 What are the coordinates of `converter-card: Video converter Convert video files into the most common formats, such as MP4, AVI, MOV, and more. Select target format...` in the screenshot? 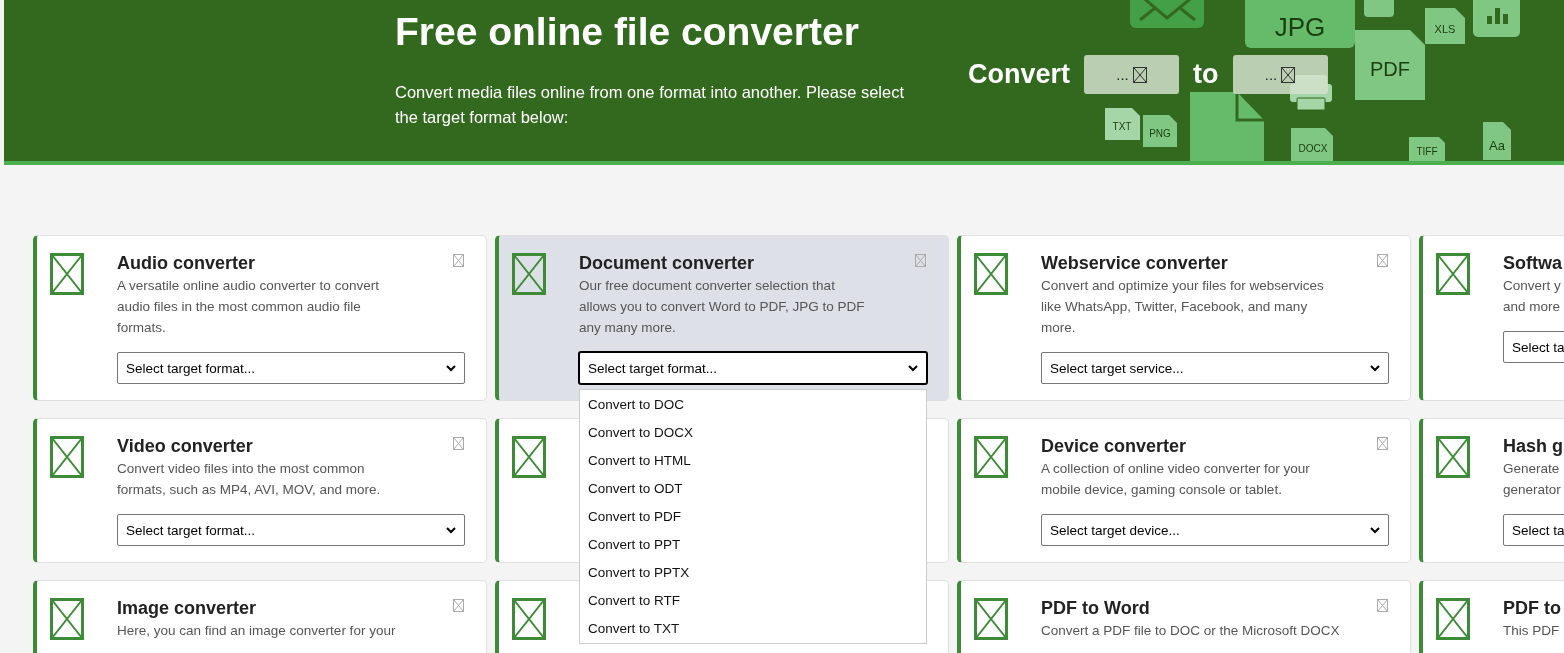 It's located at (260, 490).